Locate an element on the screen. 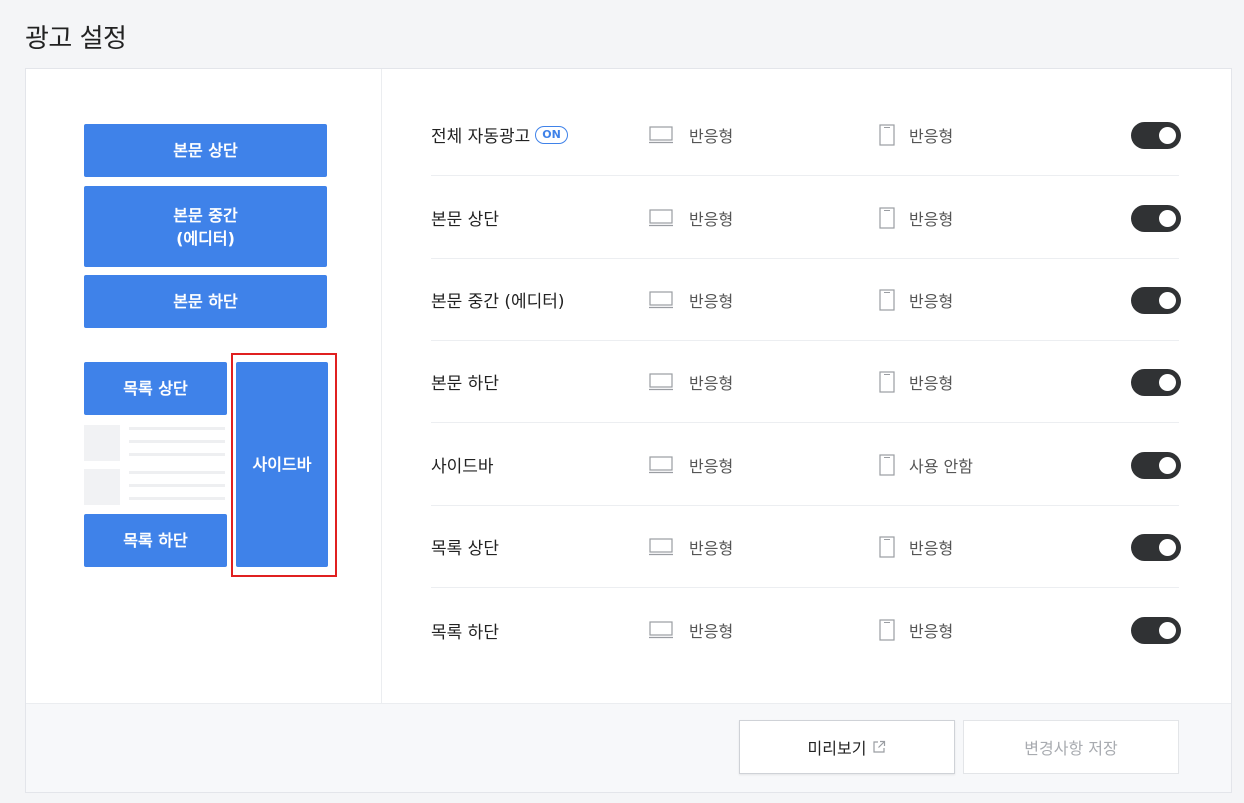 This screenshot has height=803, width=1244. settings-row-list-top: 목록 상단 반응형 반응형 is located at coordinates (806, 547).